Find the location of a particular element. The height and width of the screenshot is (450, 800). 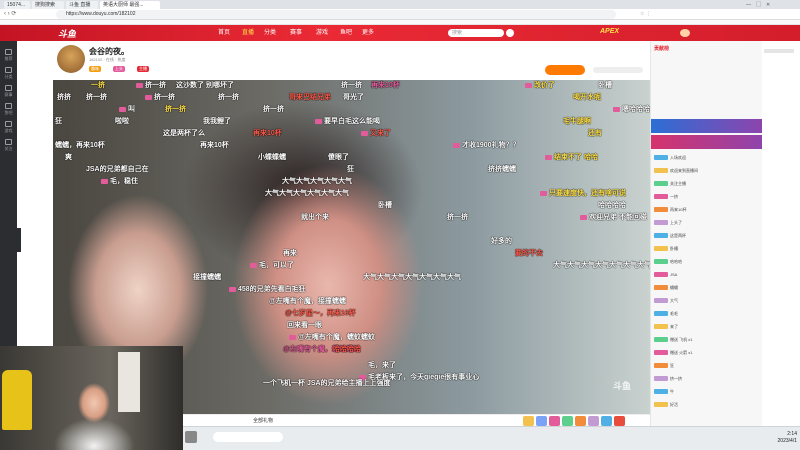

chat-message: 欢迎来到直播间 is located at coordinates (676, 171).